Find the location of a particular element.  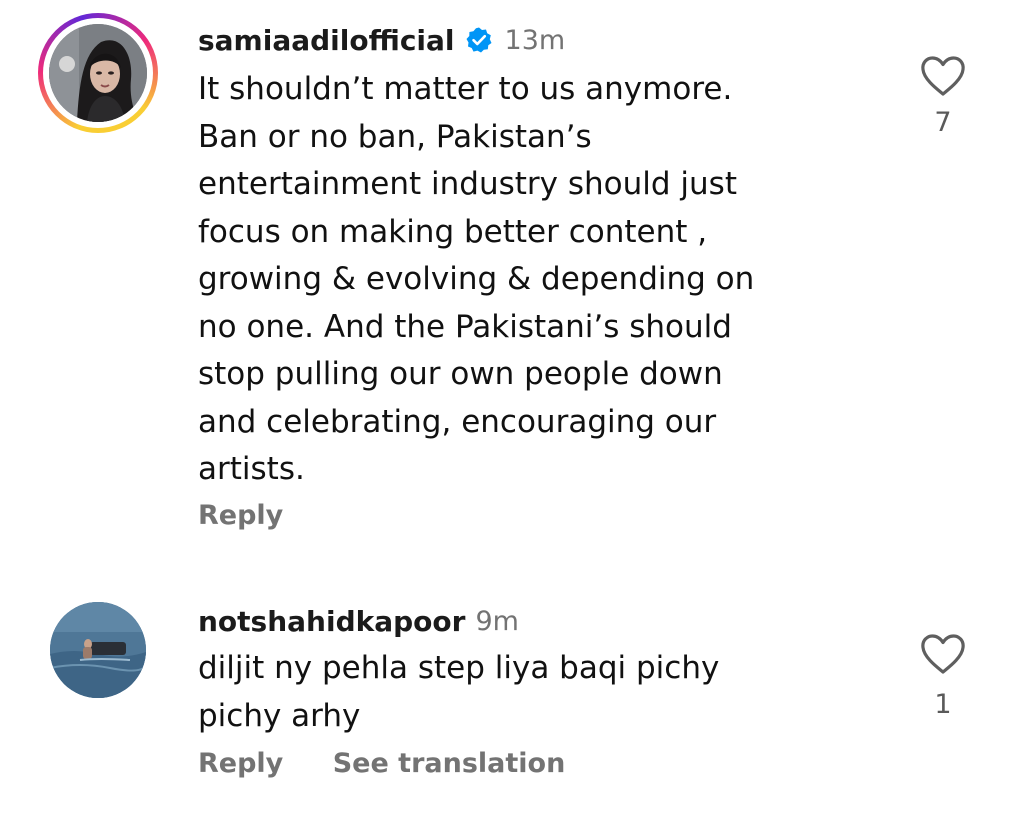

username: notshahidkapoor is located at coordinates (331, 621).